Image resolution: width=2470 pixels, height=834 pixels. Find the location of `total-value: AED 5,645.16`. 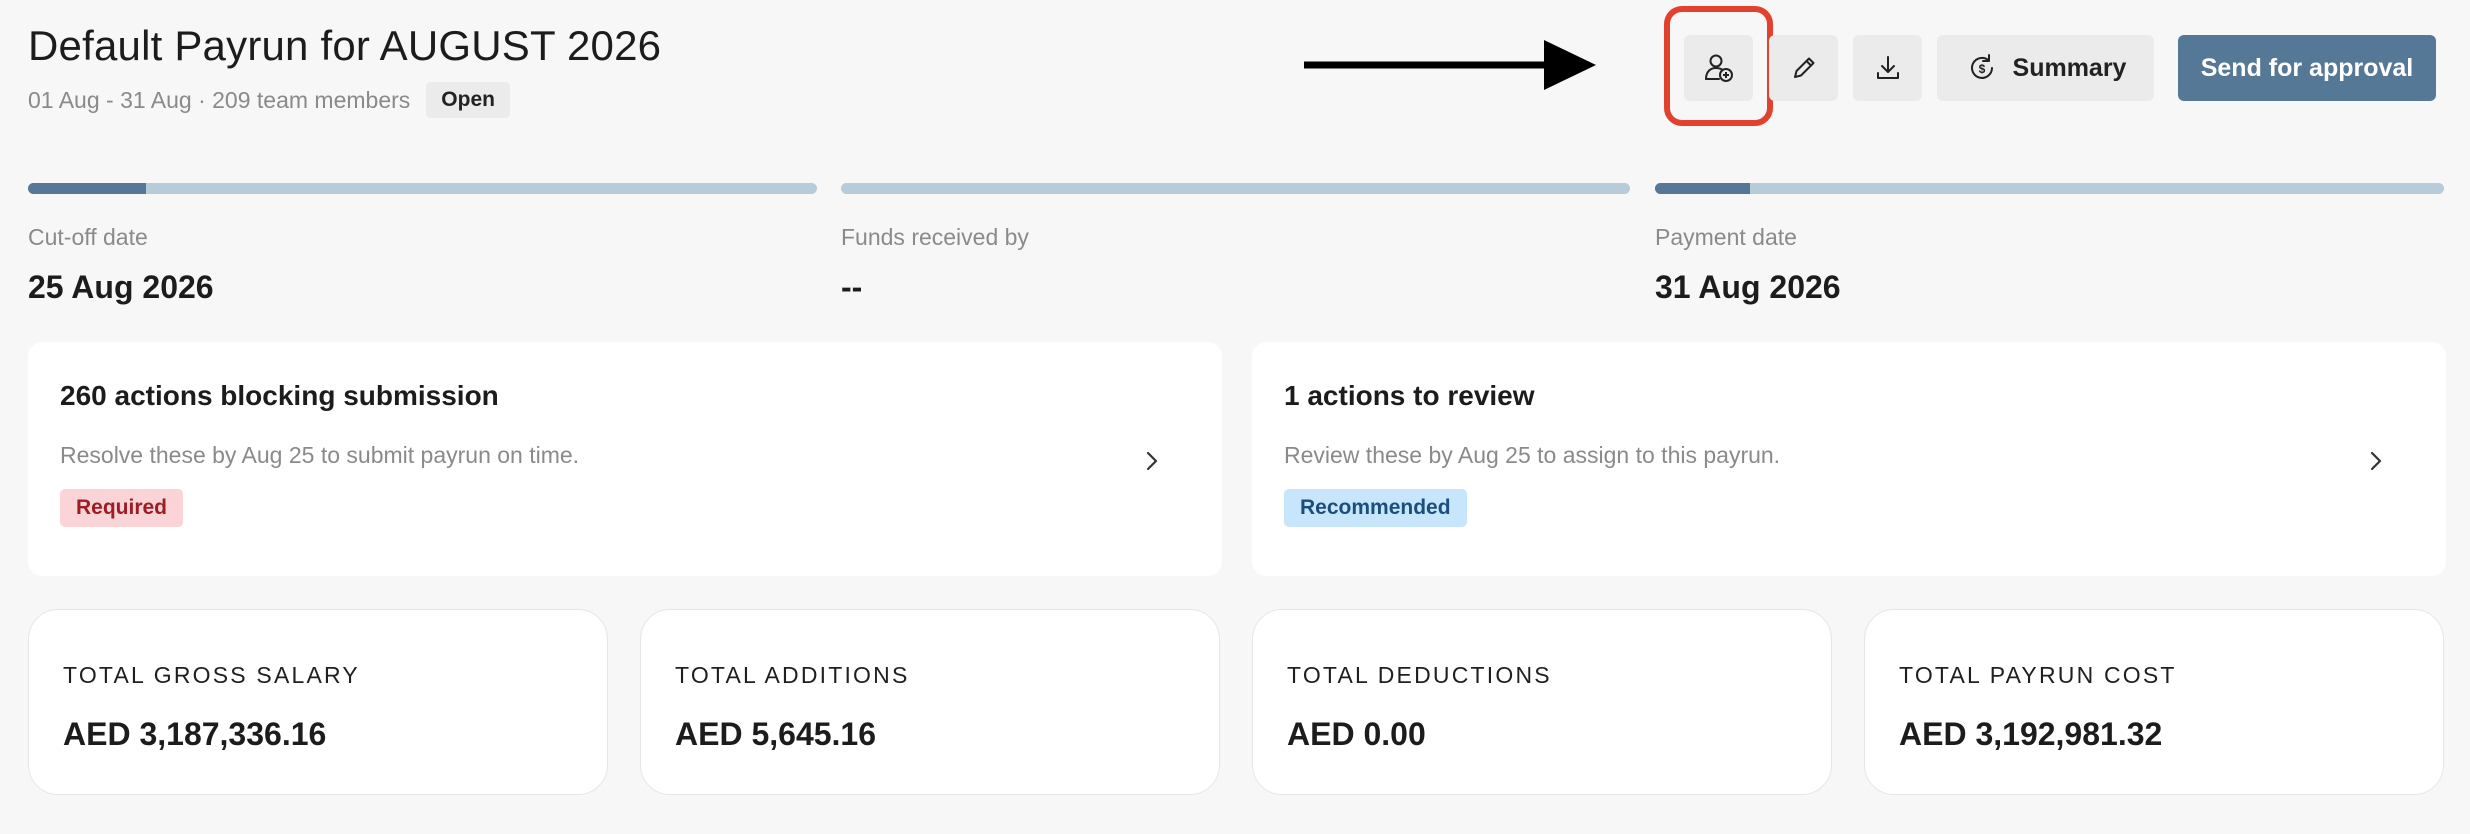

total-value: AED 5,645.16 is located at coordinates (776, 734).